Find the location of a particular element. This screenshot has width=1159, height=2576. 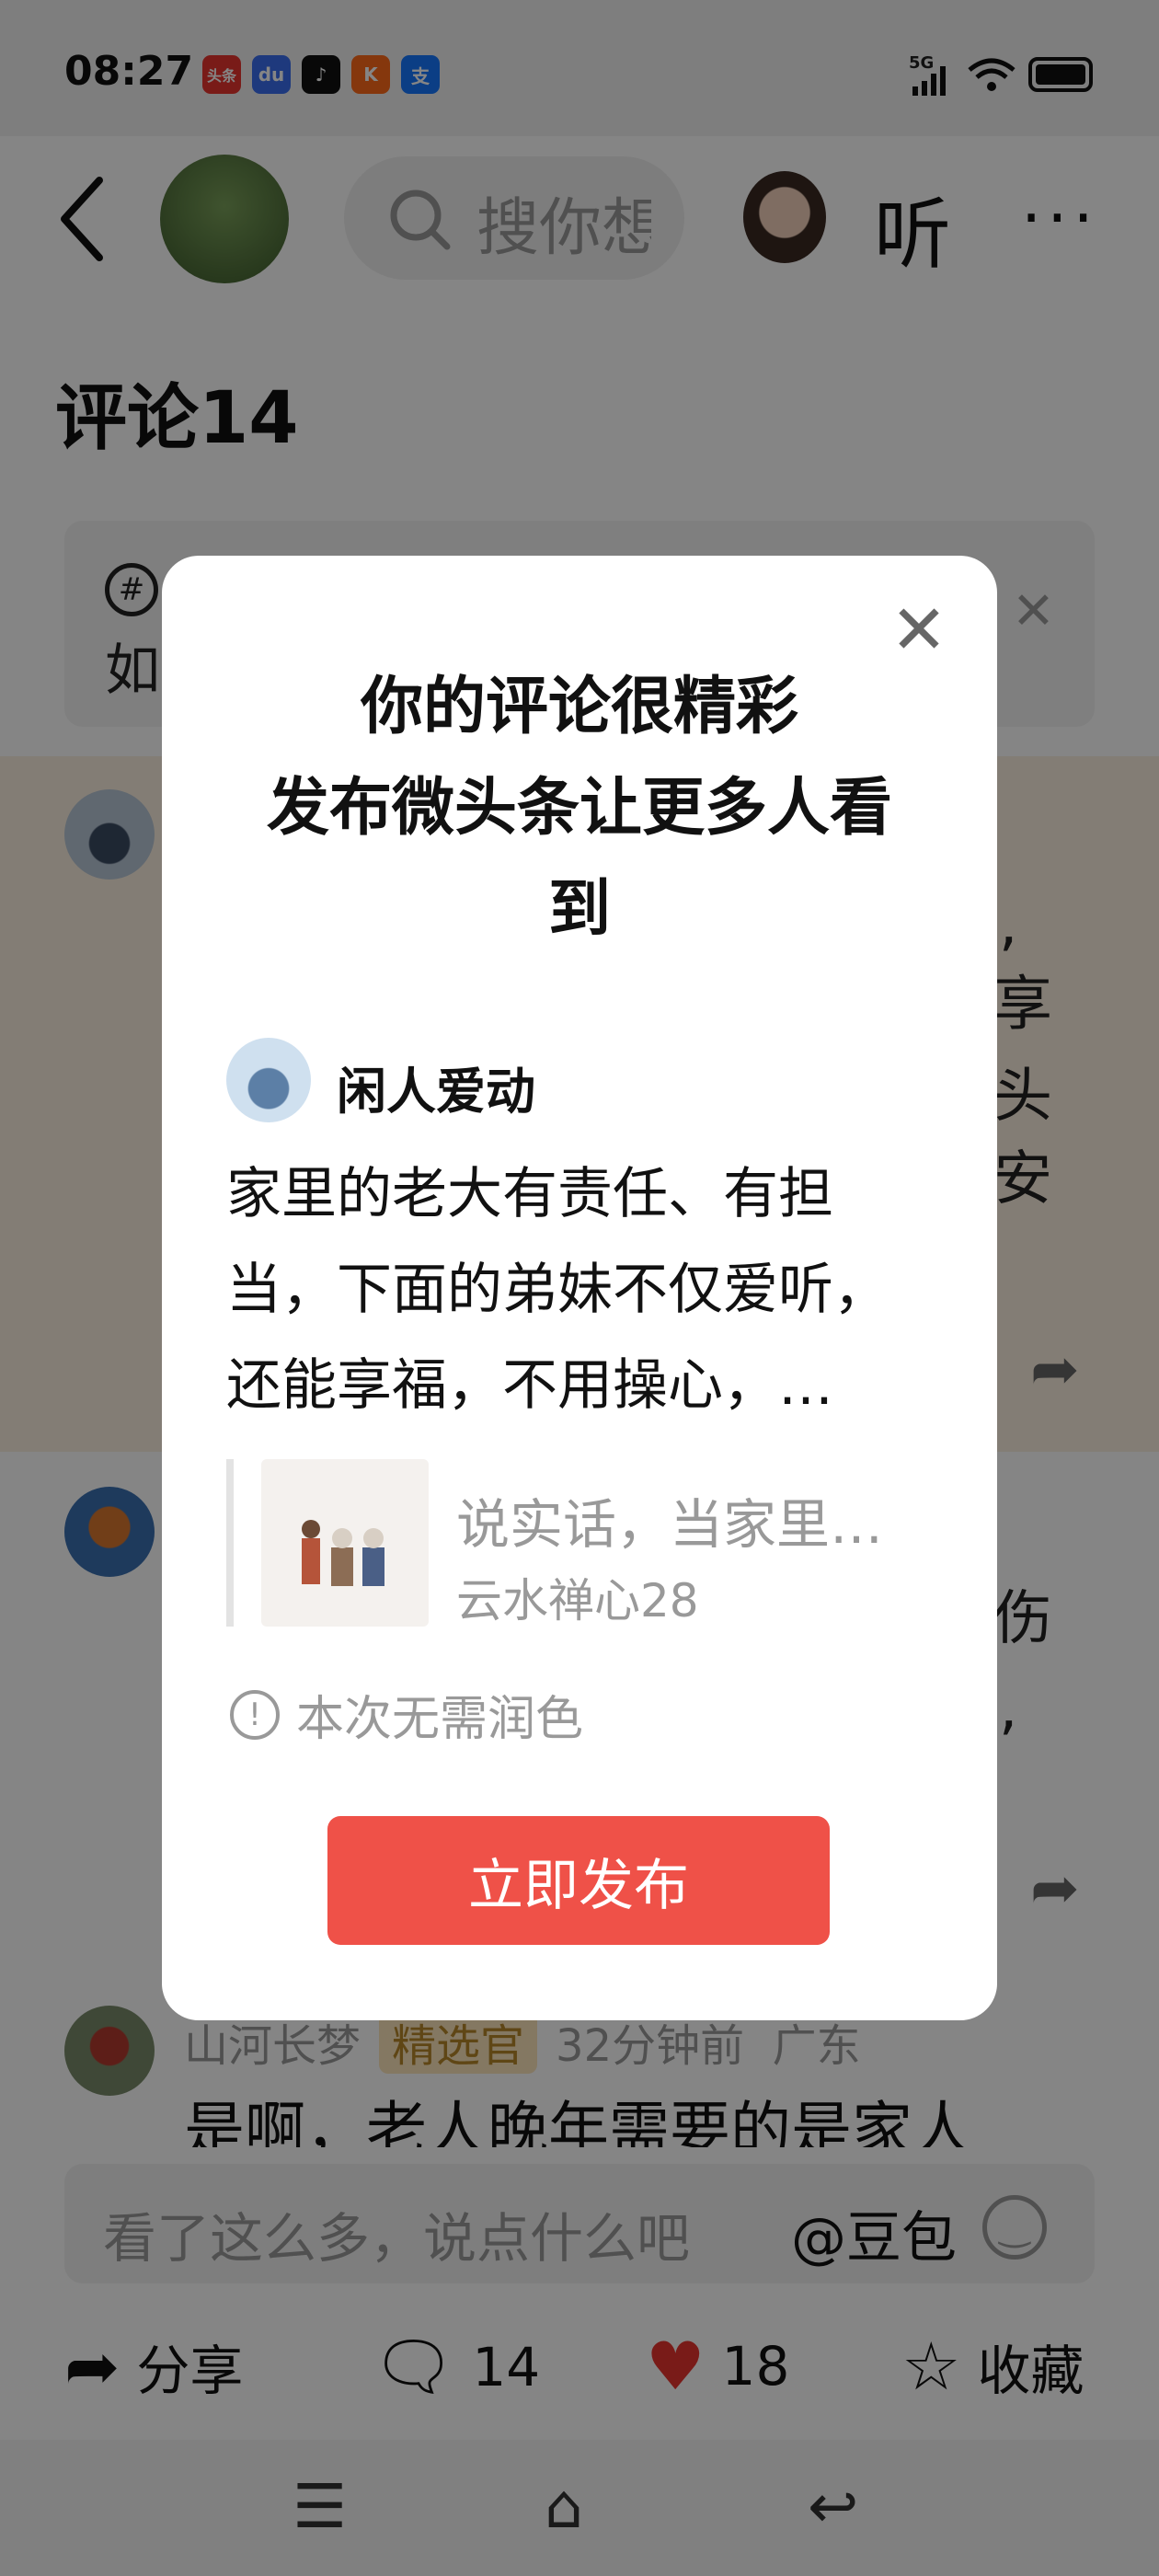

info-icon: ! is located at coordinates (255, 1714).